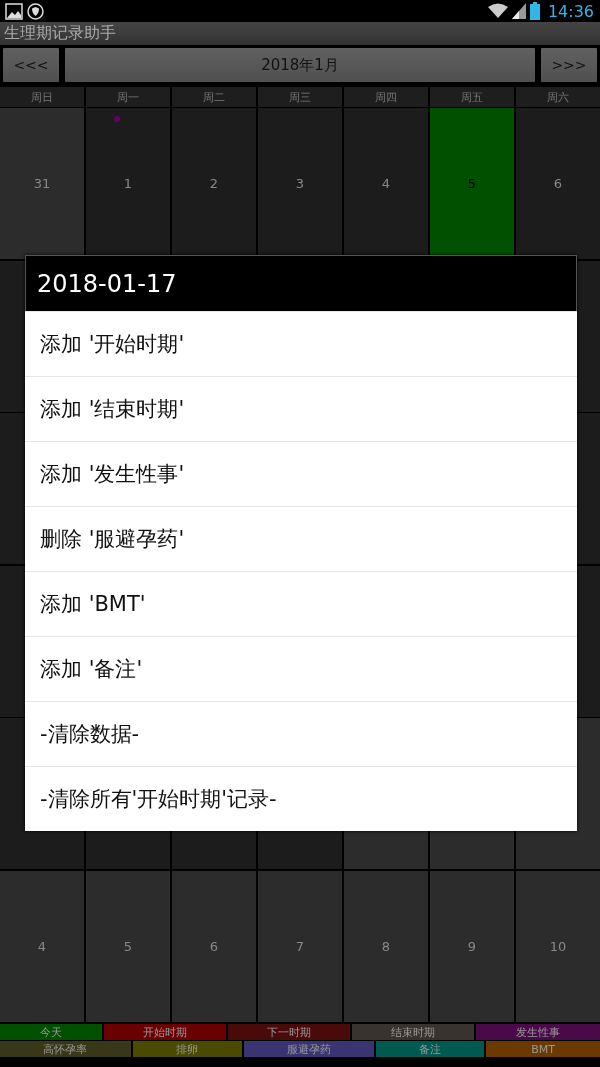 The width and height of the screenshot is (600, 1067). Describe the element at coordinates (413, 1032) in the screenshot. I see `legend-label: 结束时期` at that location.